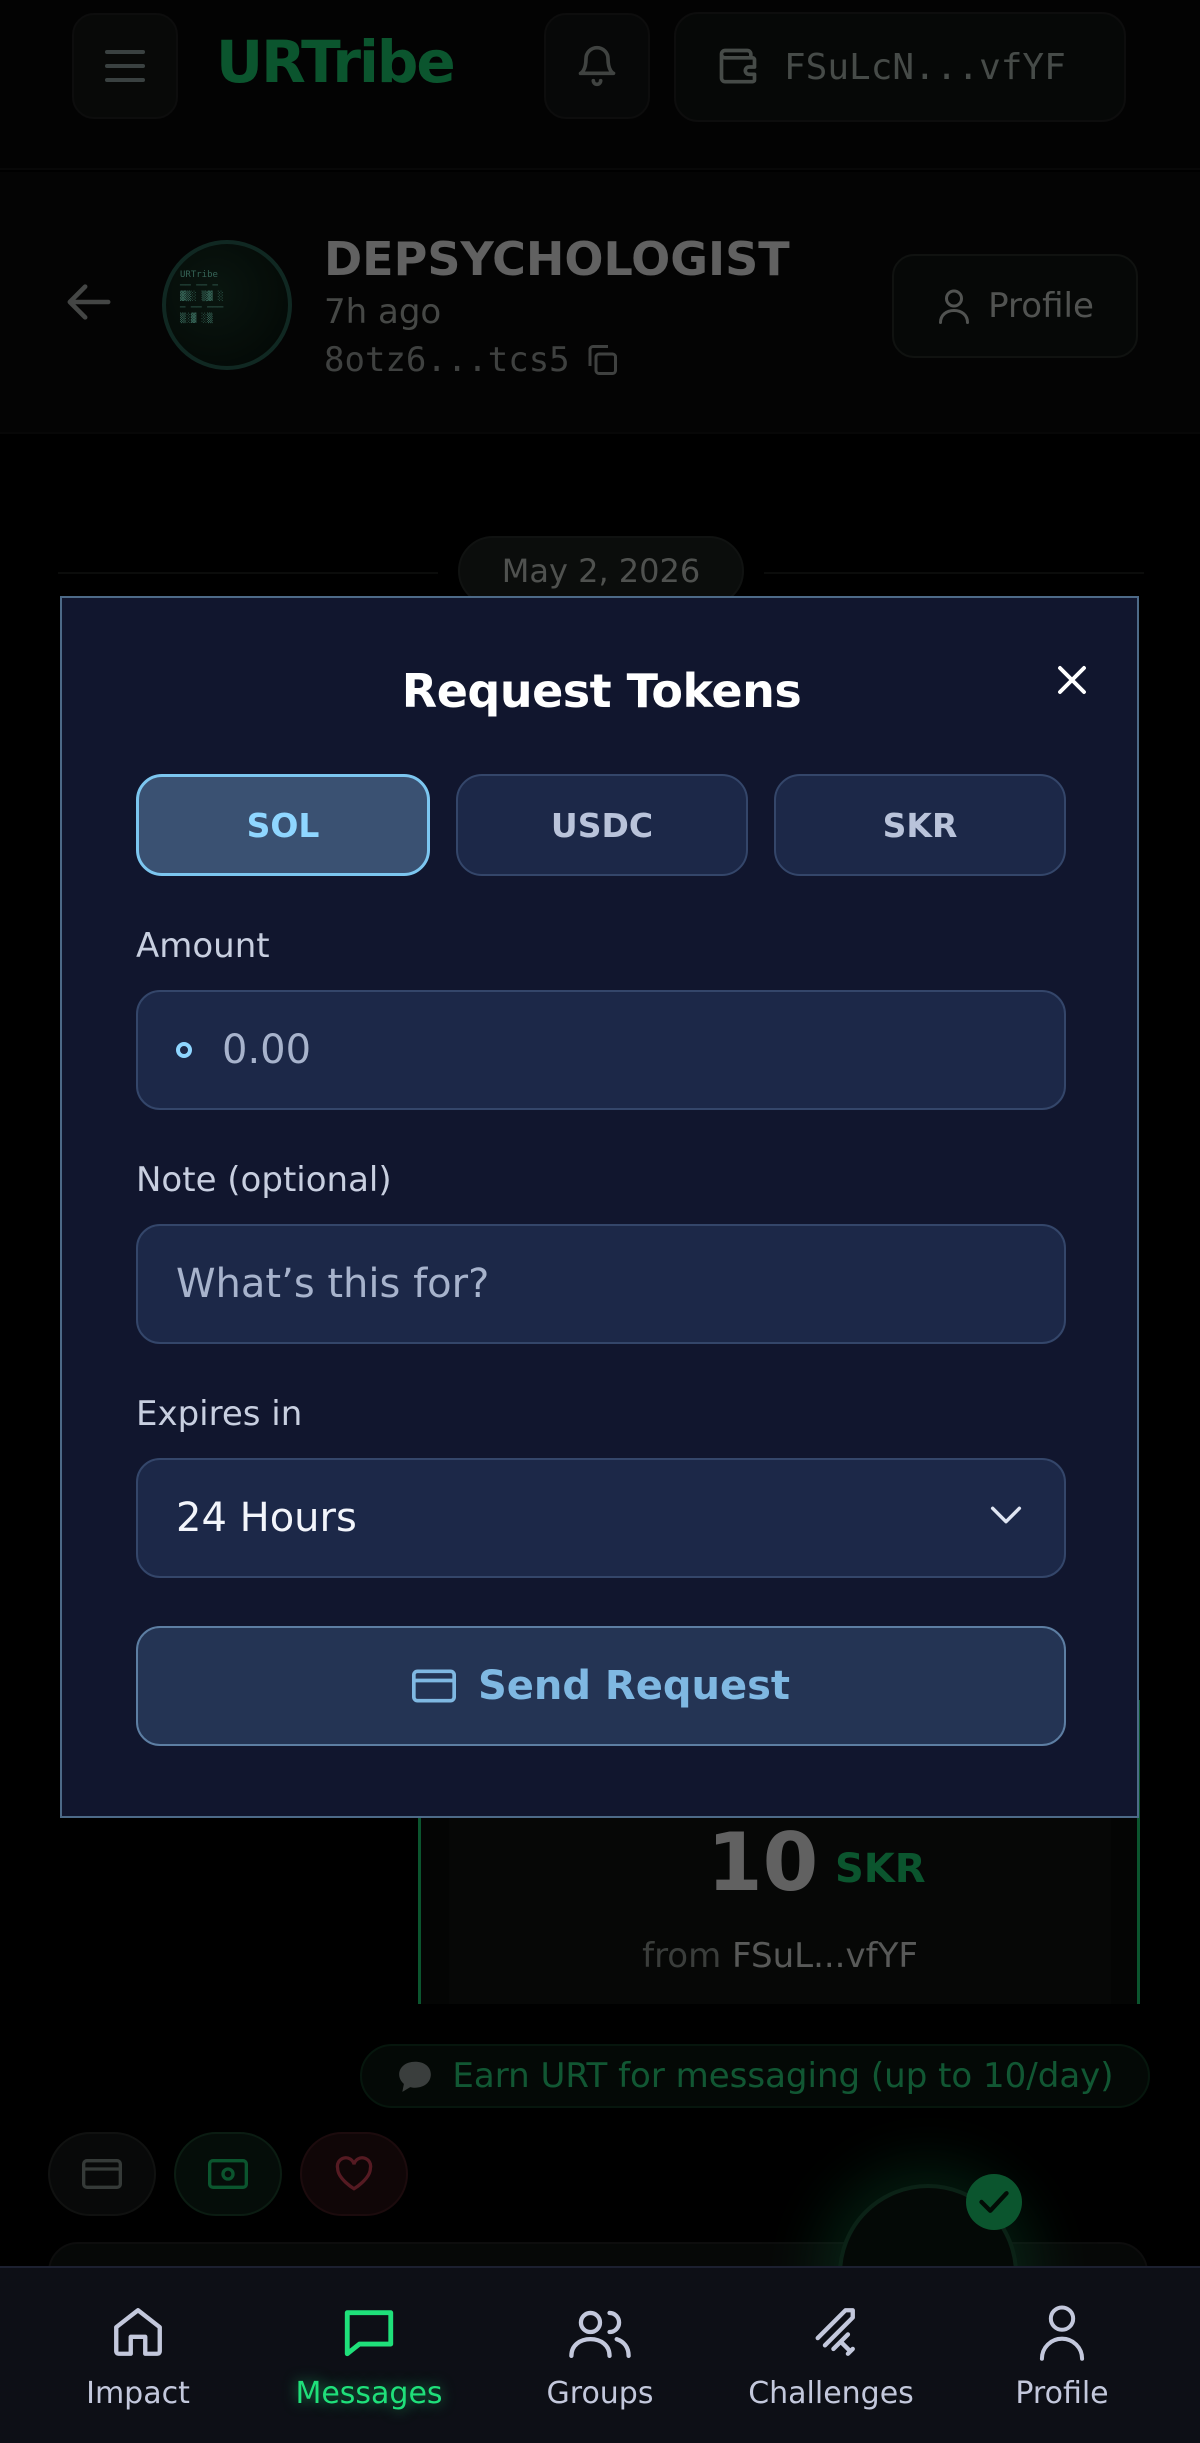 Image resolution: width=1200 pixels, height=2443 pixels. What do you see at coordinates (336, 62) in the screenshot?
I see `brand-logo: URTribe` at bounding box center [336, 62].